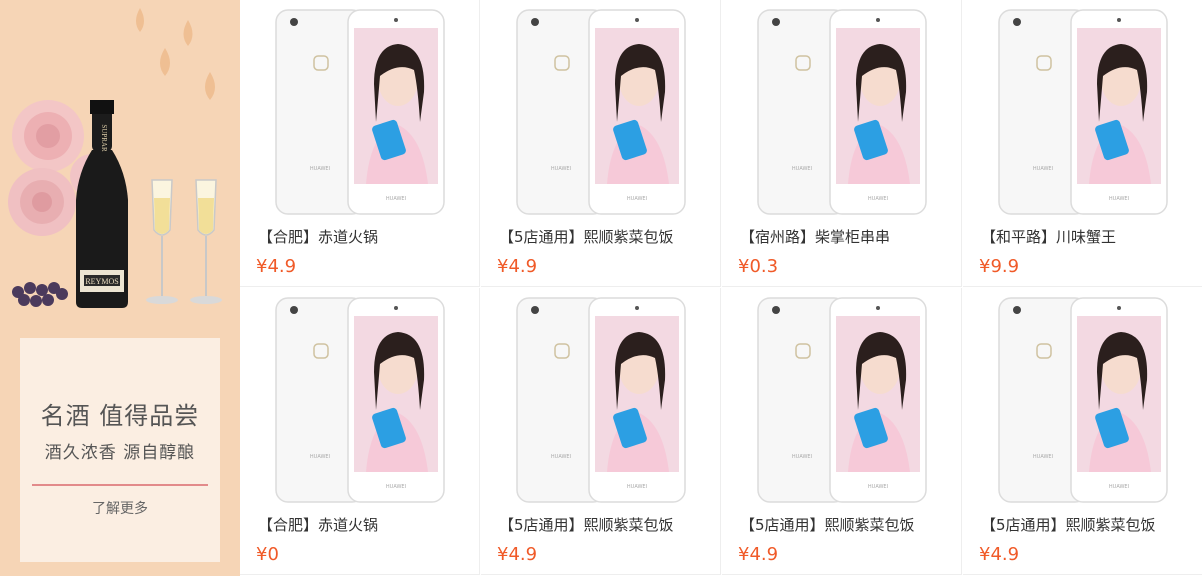 The width and height of the screenshot is (1202, 576). Describe the element at coordinates (758, 266) in the screenshot. I see `product-price: ¥0.3` at that location.